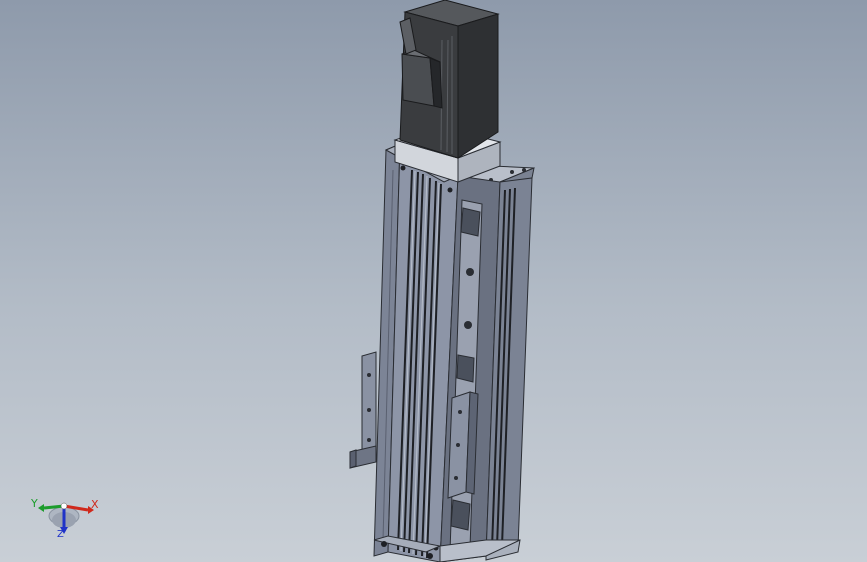 Image resolution: width=867 pixels, height=562 pixels. Describe the element at coordinates (68, 518) in the screenshot. I see `coordinate-triad: Y X Z` at that location.